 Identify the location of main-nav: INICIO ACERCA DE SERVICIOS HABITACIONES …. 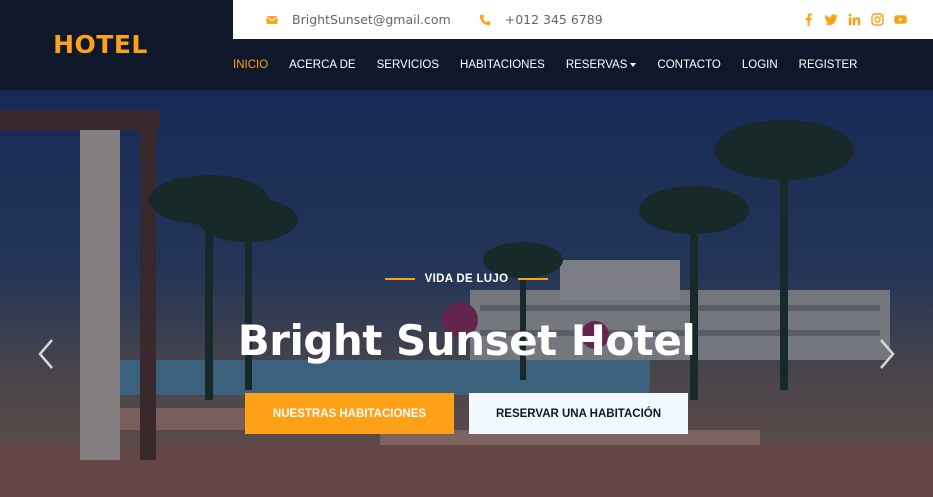
(583, 64).